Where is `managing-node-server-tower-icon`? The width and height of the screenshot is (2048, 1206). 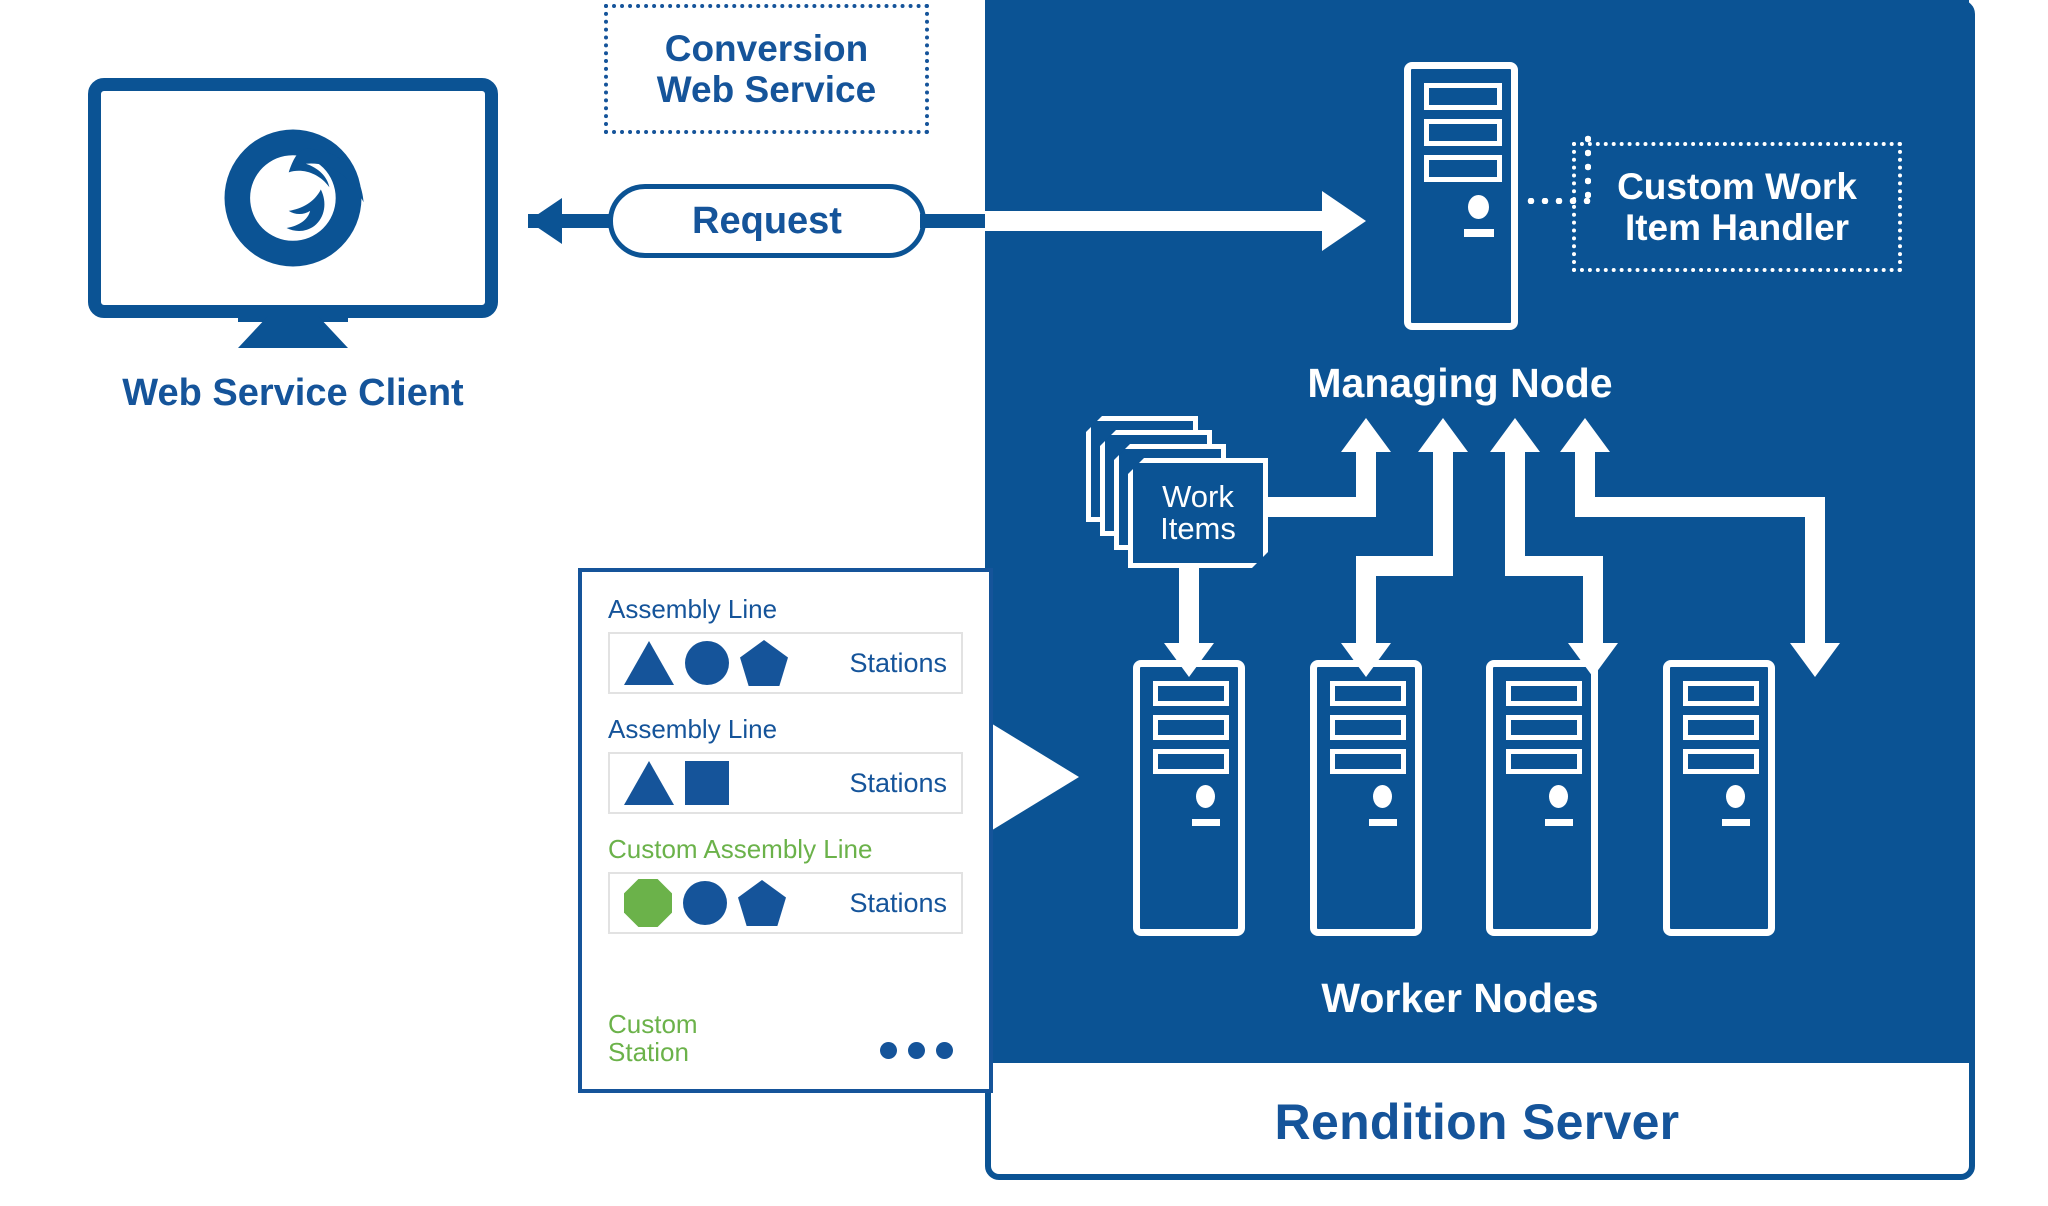
managing-node-server-tower-icon is located at coordinates (1461, 196).